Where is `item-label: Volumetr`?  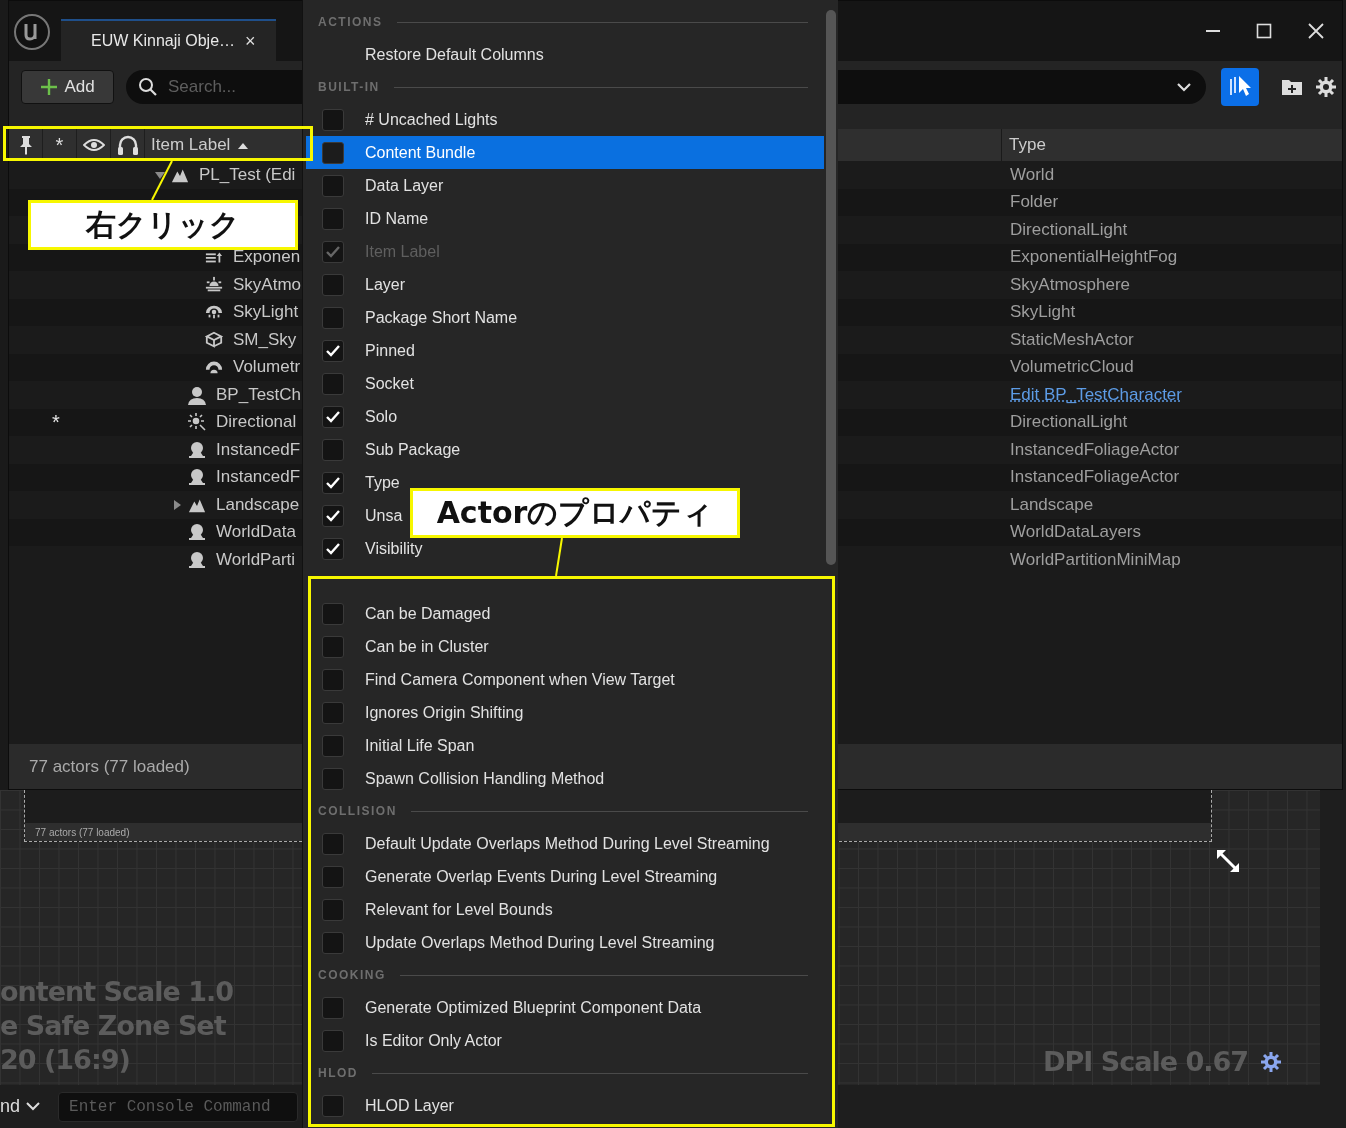
item-label: Volumetr is located at coordinates (267, 367).